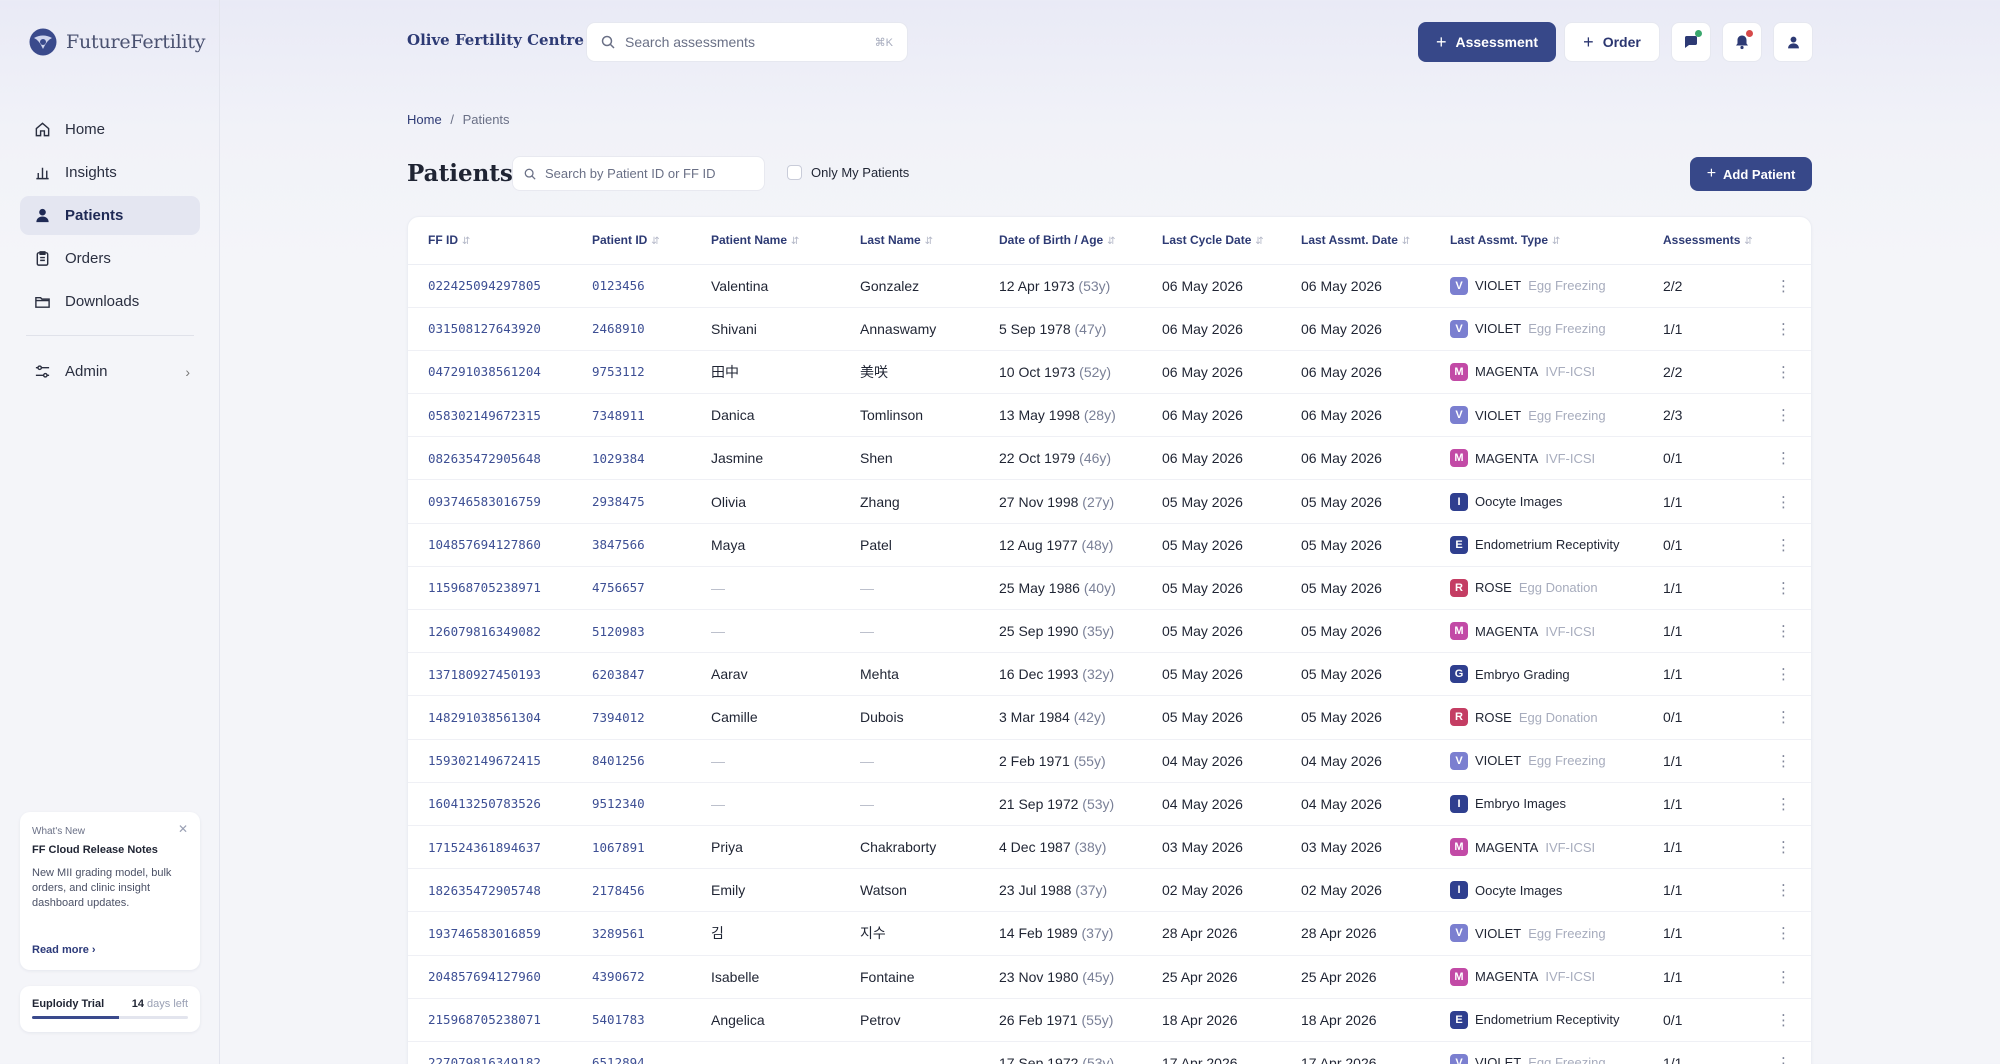 Image resolution: width=2000 pixels, height=1064 pixels. What do you see at coordinates (490, 977) in the screenshot?
I see `ff-id-cell: 204857694127960` at bounding box center [490, 977].